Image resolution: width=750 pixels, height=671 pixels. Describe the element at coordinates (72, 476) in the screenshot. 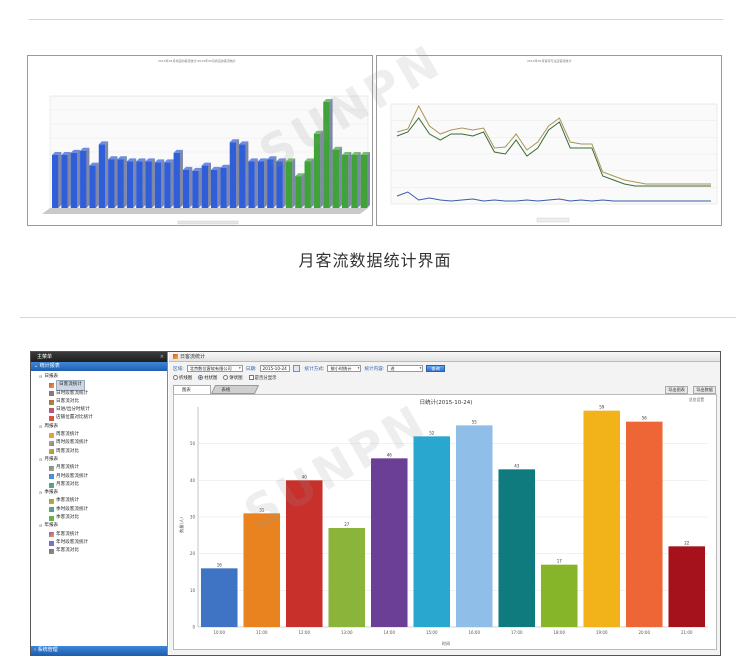

I see `tree-item-label: 月时段客流统计` at that location.